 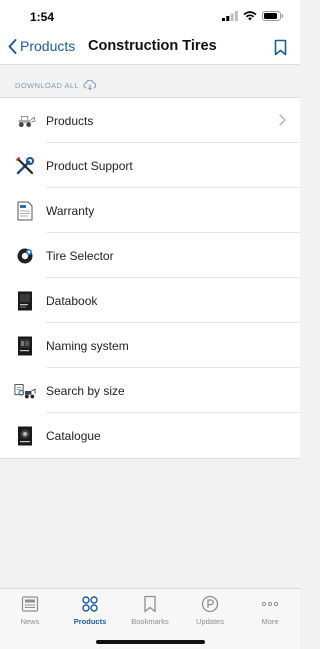 I want to click on bookmark-button, so click(x=280, y=50).